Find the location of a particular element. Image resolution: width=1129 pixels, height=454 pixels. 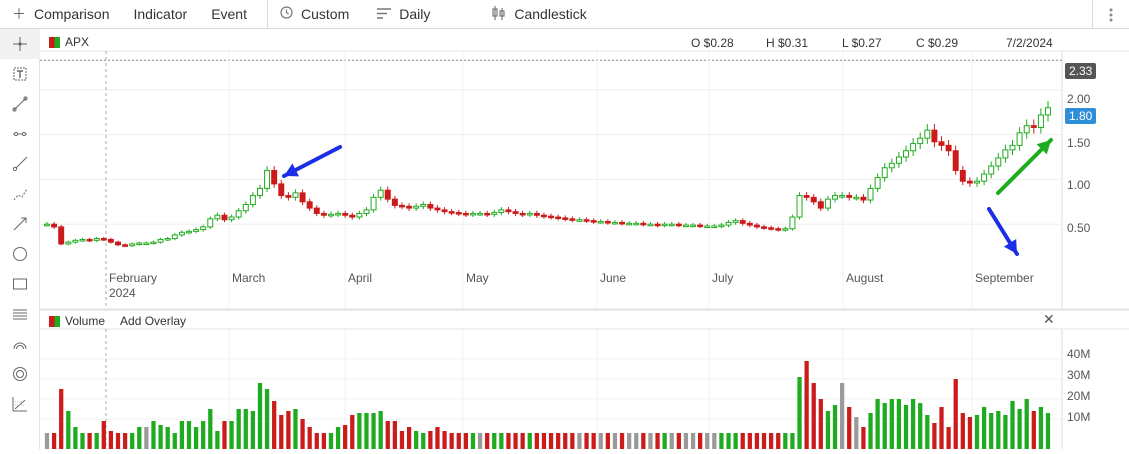

crosshair-tool-icon is located at coordinates (20, 44).